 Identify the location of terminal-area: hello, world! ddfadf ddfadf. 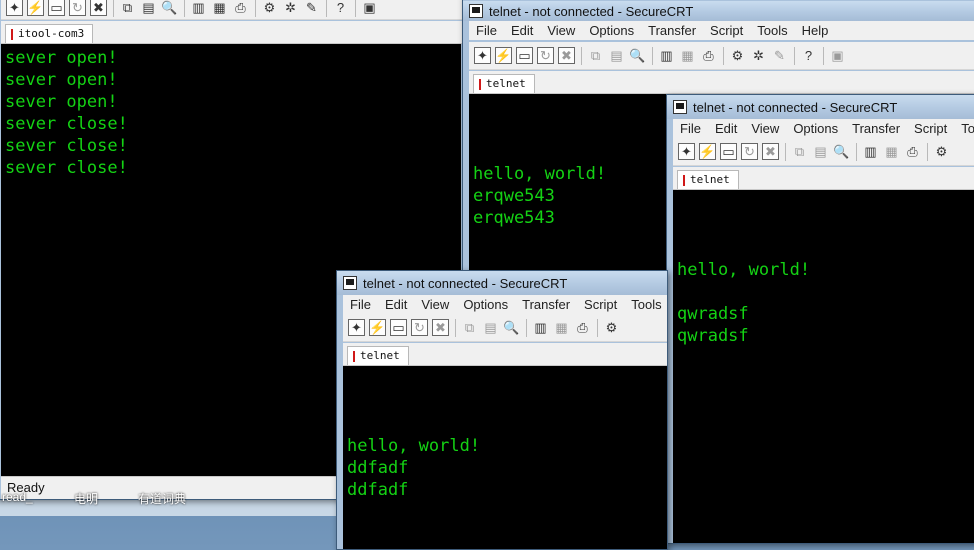
(505, 457).